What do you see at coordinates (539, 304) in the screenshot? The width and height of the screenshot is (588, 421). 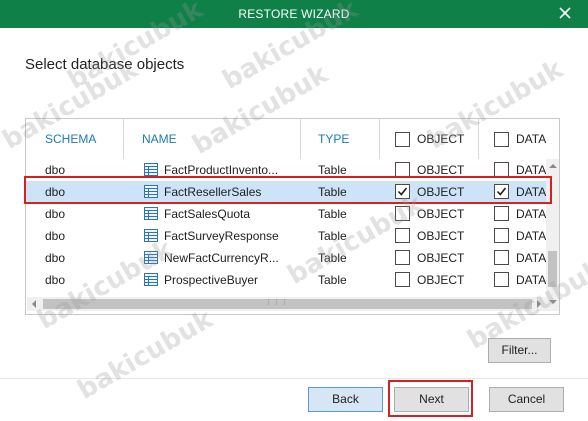 I see `scroll-right-icon` at bounding box center [539, 304].